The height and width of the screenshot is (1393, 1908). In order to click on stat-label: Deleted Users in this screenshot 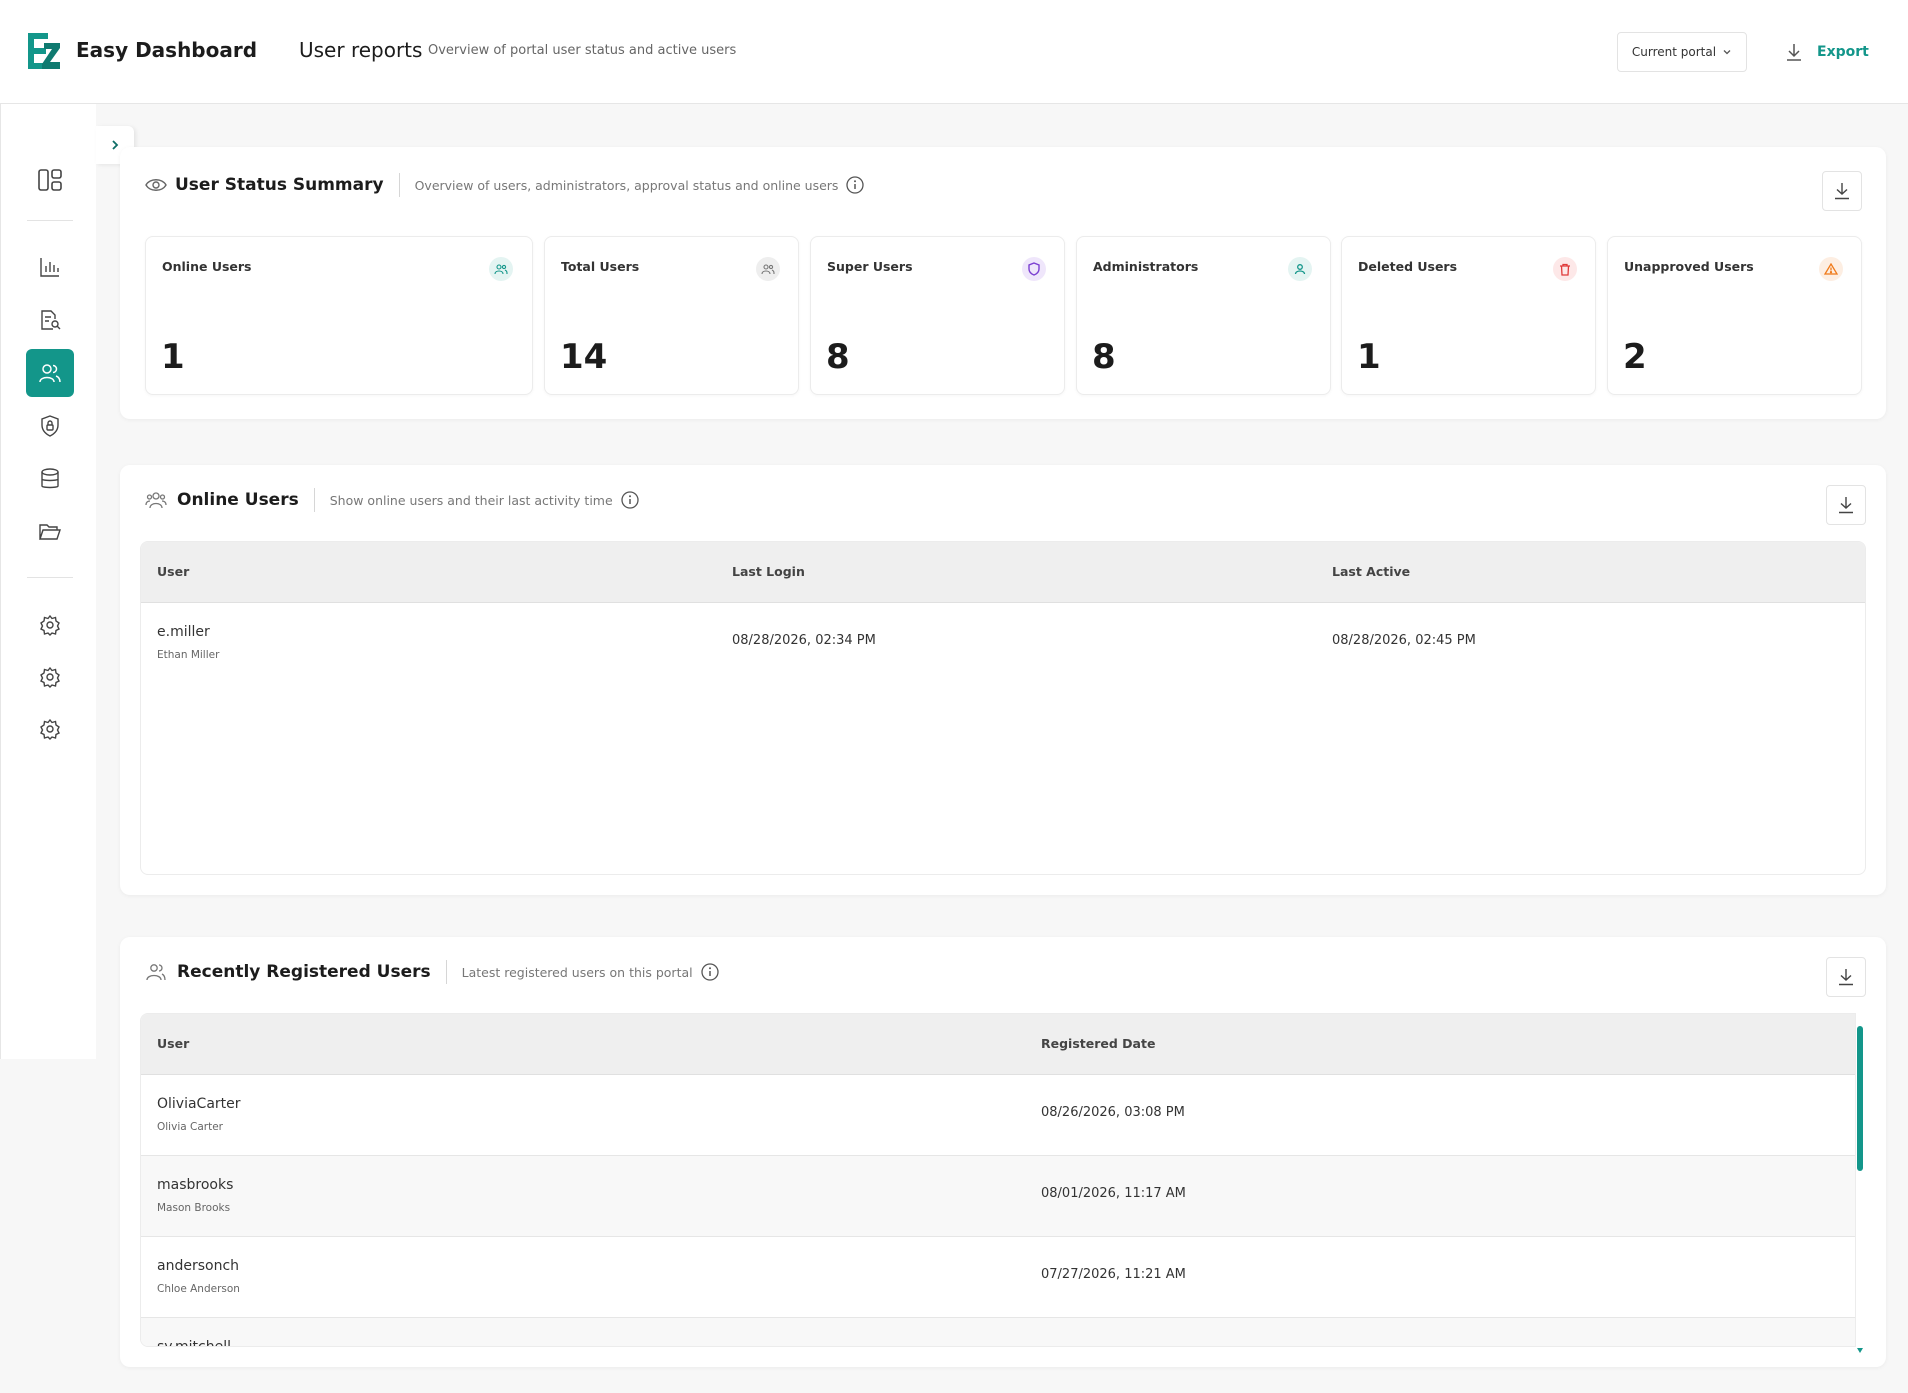, I will do `click(1408, 266)`.